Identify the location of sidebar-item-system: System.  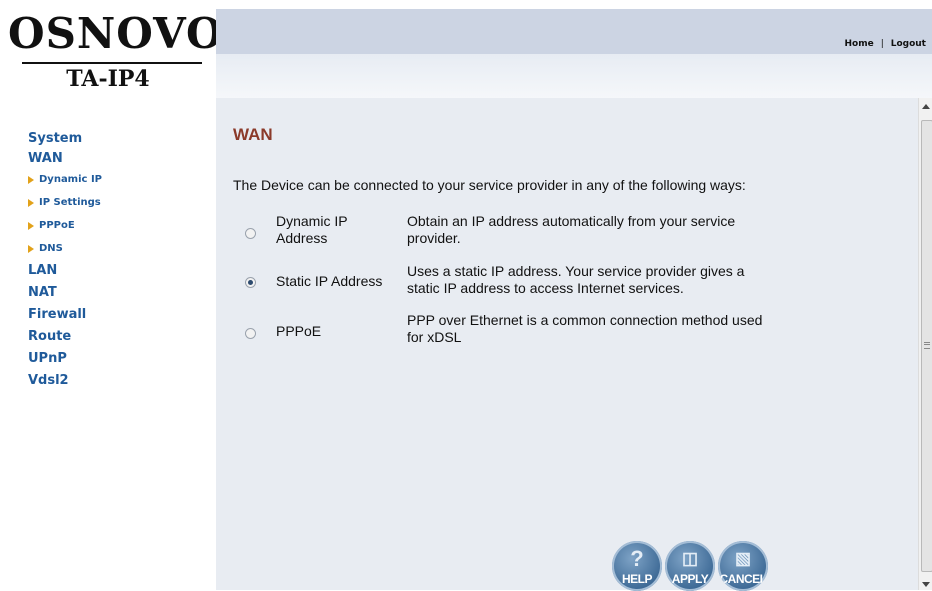
(65, 139).